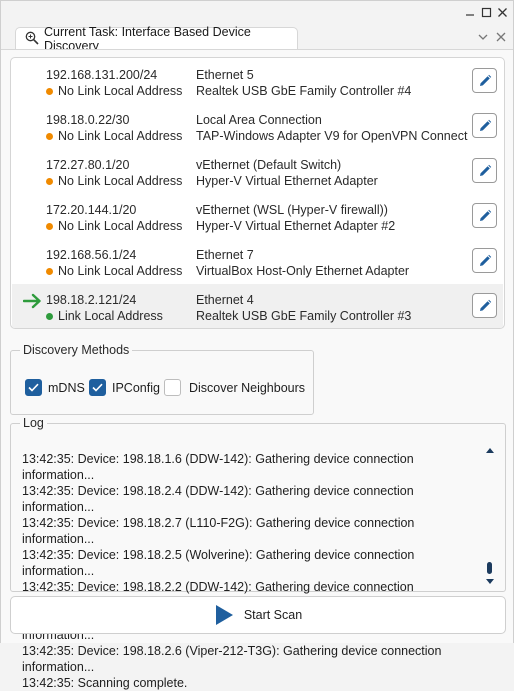  I want to click on discovery-methods-legend: Discovery Methods, so click(76, 350).